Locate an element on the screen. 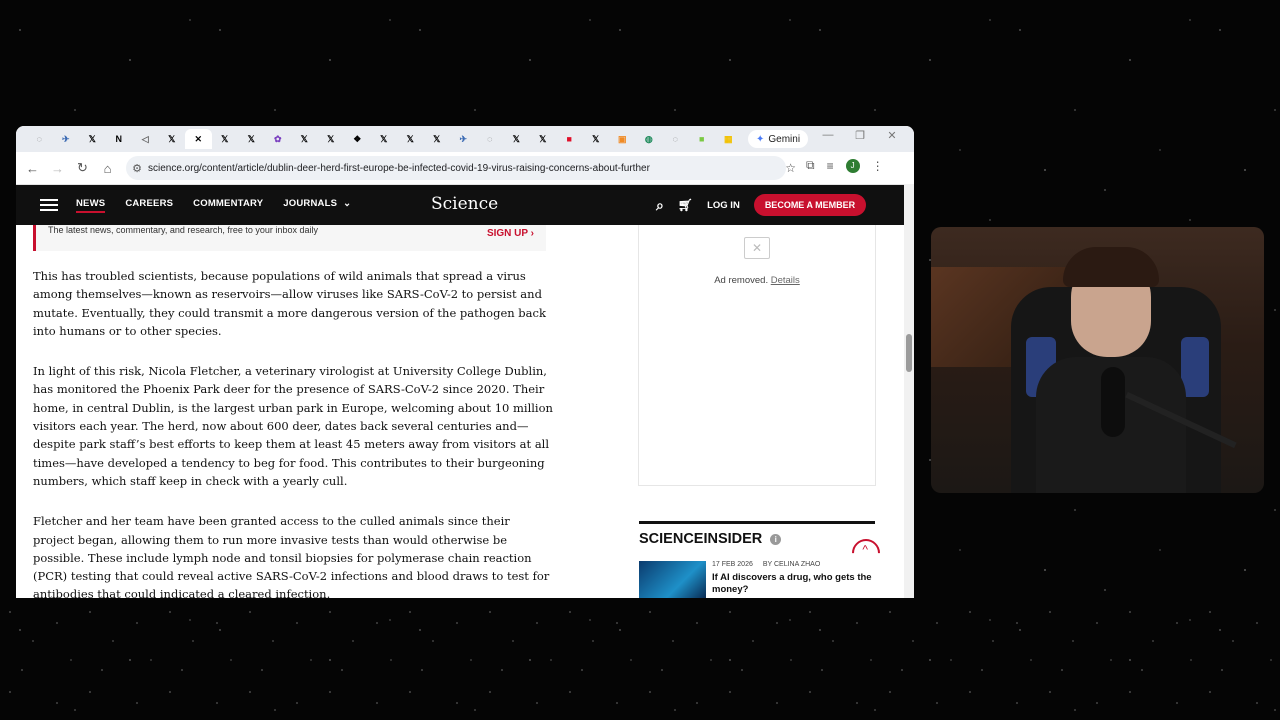 Image resolution: width=1280 pixels, height=720 pixels. webcam-person-hair is located at coordinates (1111, 267).